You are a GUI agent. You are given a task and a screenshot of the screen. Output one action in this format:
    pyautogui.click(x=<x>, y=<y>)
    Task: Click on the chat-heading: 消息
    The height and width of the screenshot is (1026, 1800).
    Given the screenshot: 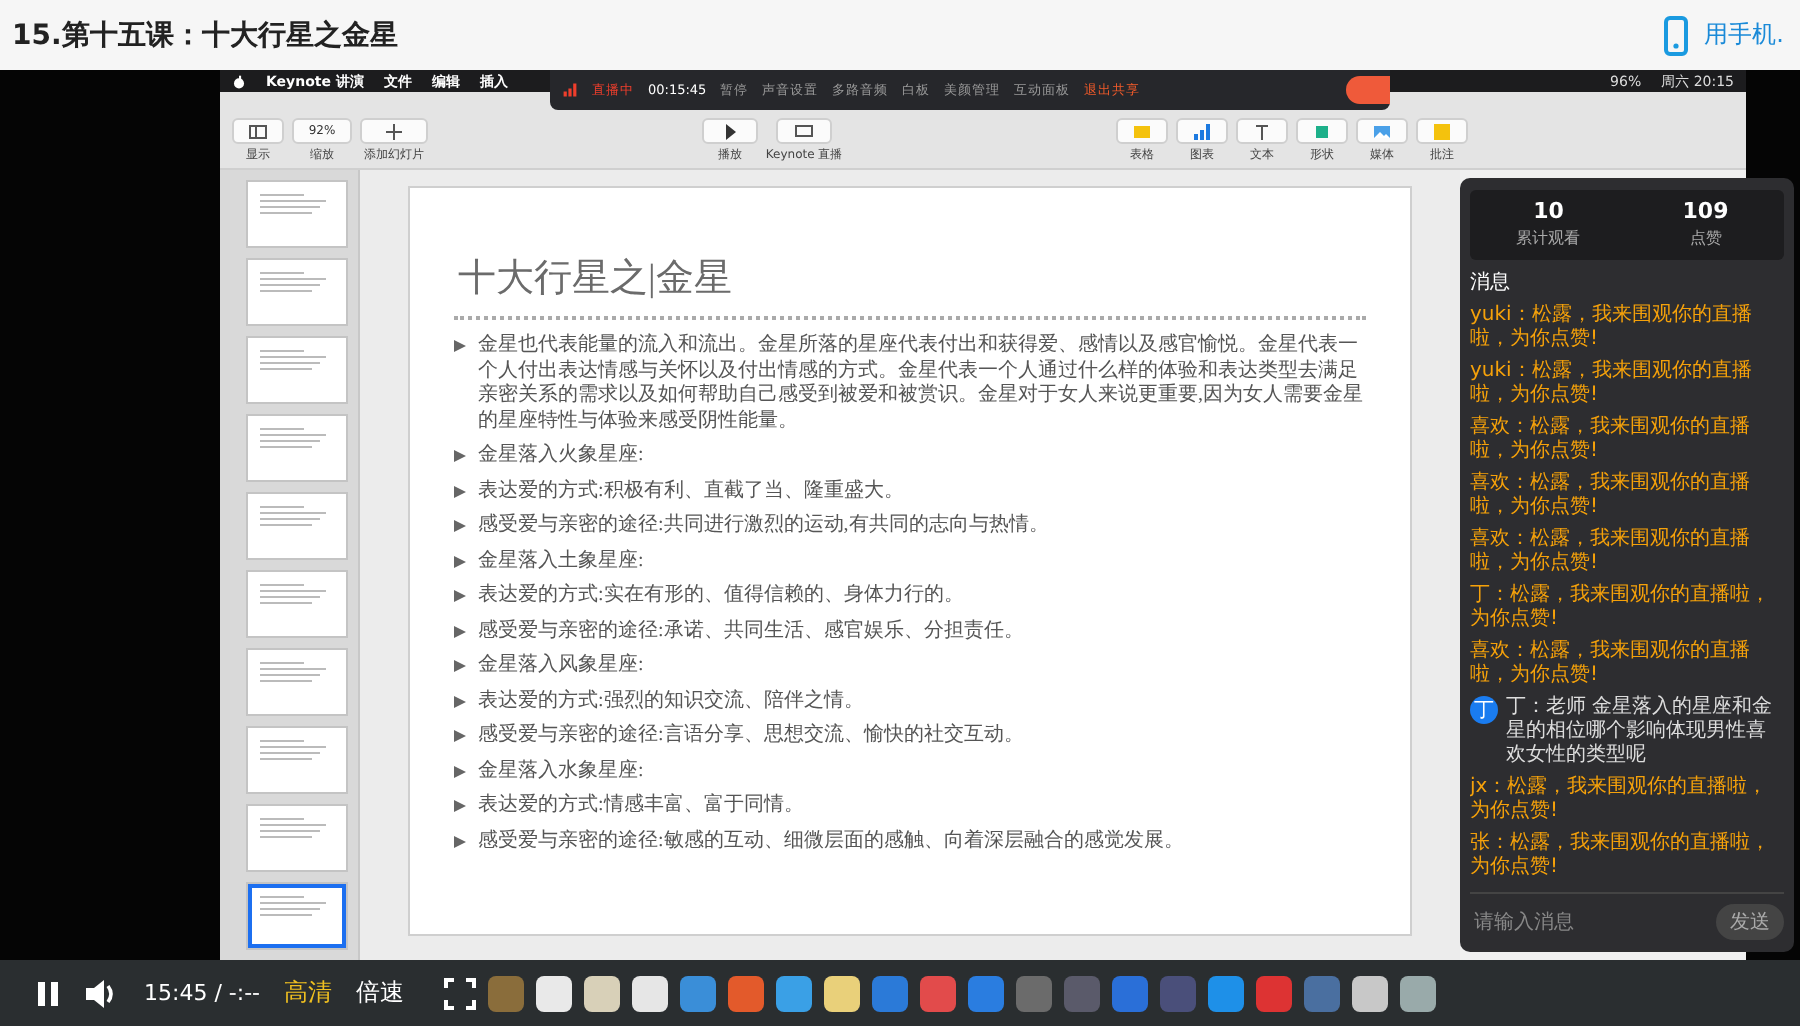 What is the action you would take?
    pyautogui.click(x=1491, y=282)
    